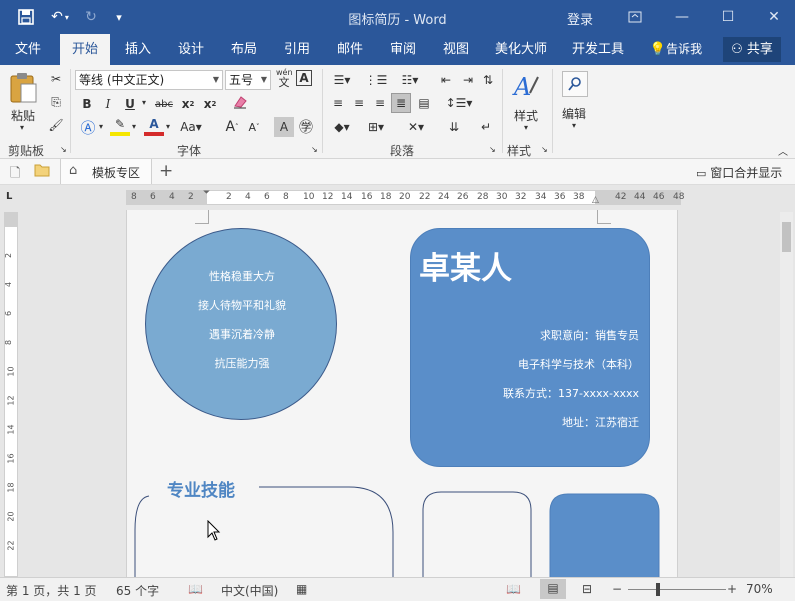  What do you see at coordinates (739, 172) in the screenshot?
I see `merge-windows-button: ▭ 窗口合并显示` at bounding box center [739, 172].